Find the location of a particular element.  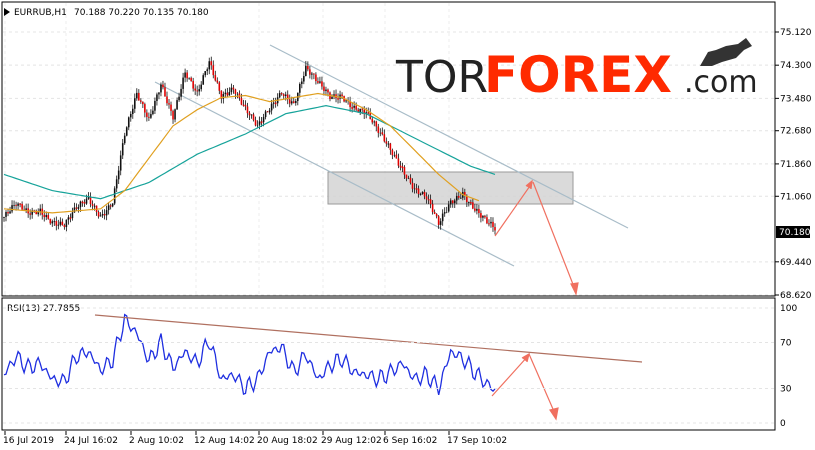

watermark-forex: FOREX is located at coordinates (578, 75).